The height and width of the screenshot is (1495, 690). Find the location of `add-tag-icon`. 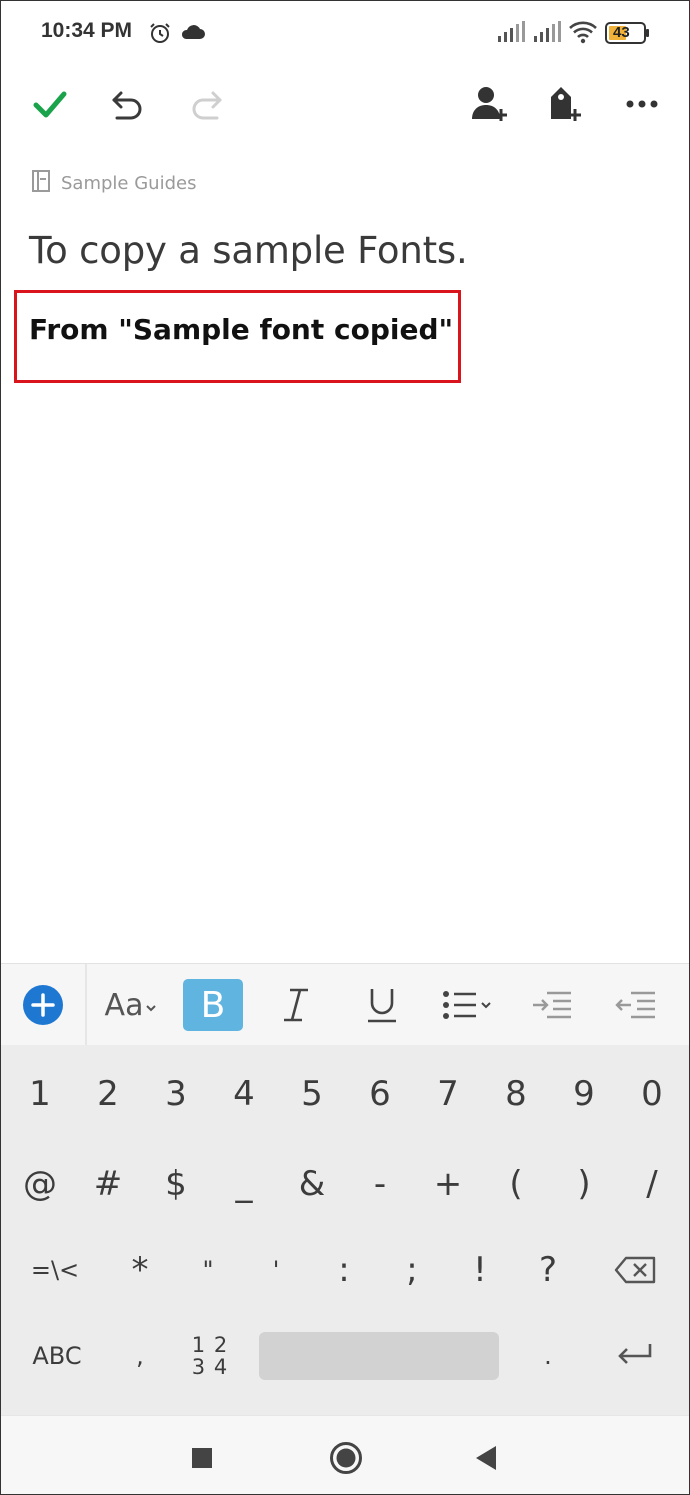

add-tag-icon is located at coordinates (566, 104).